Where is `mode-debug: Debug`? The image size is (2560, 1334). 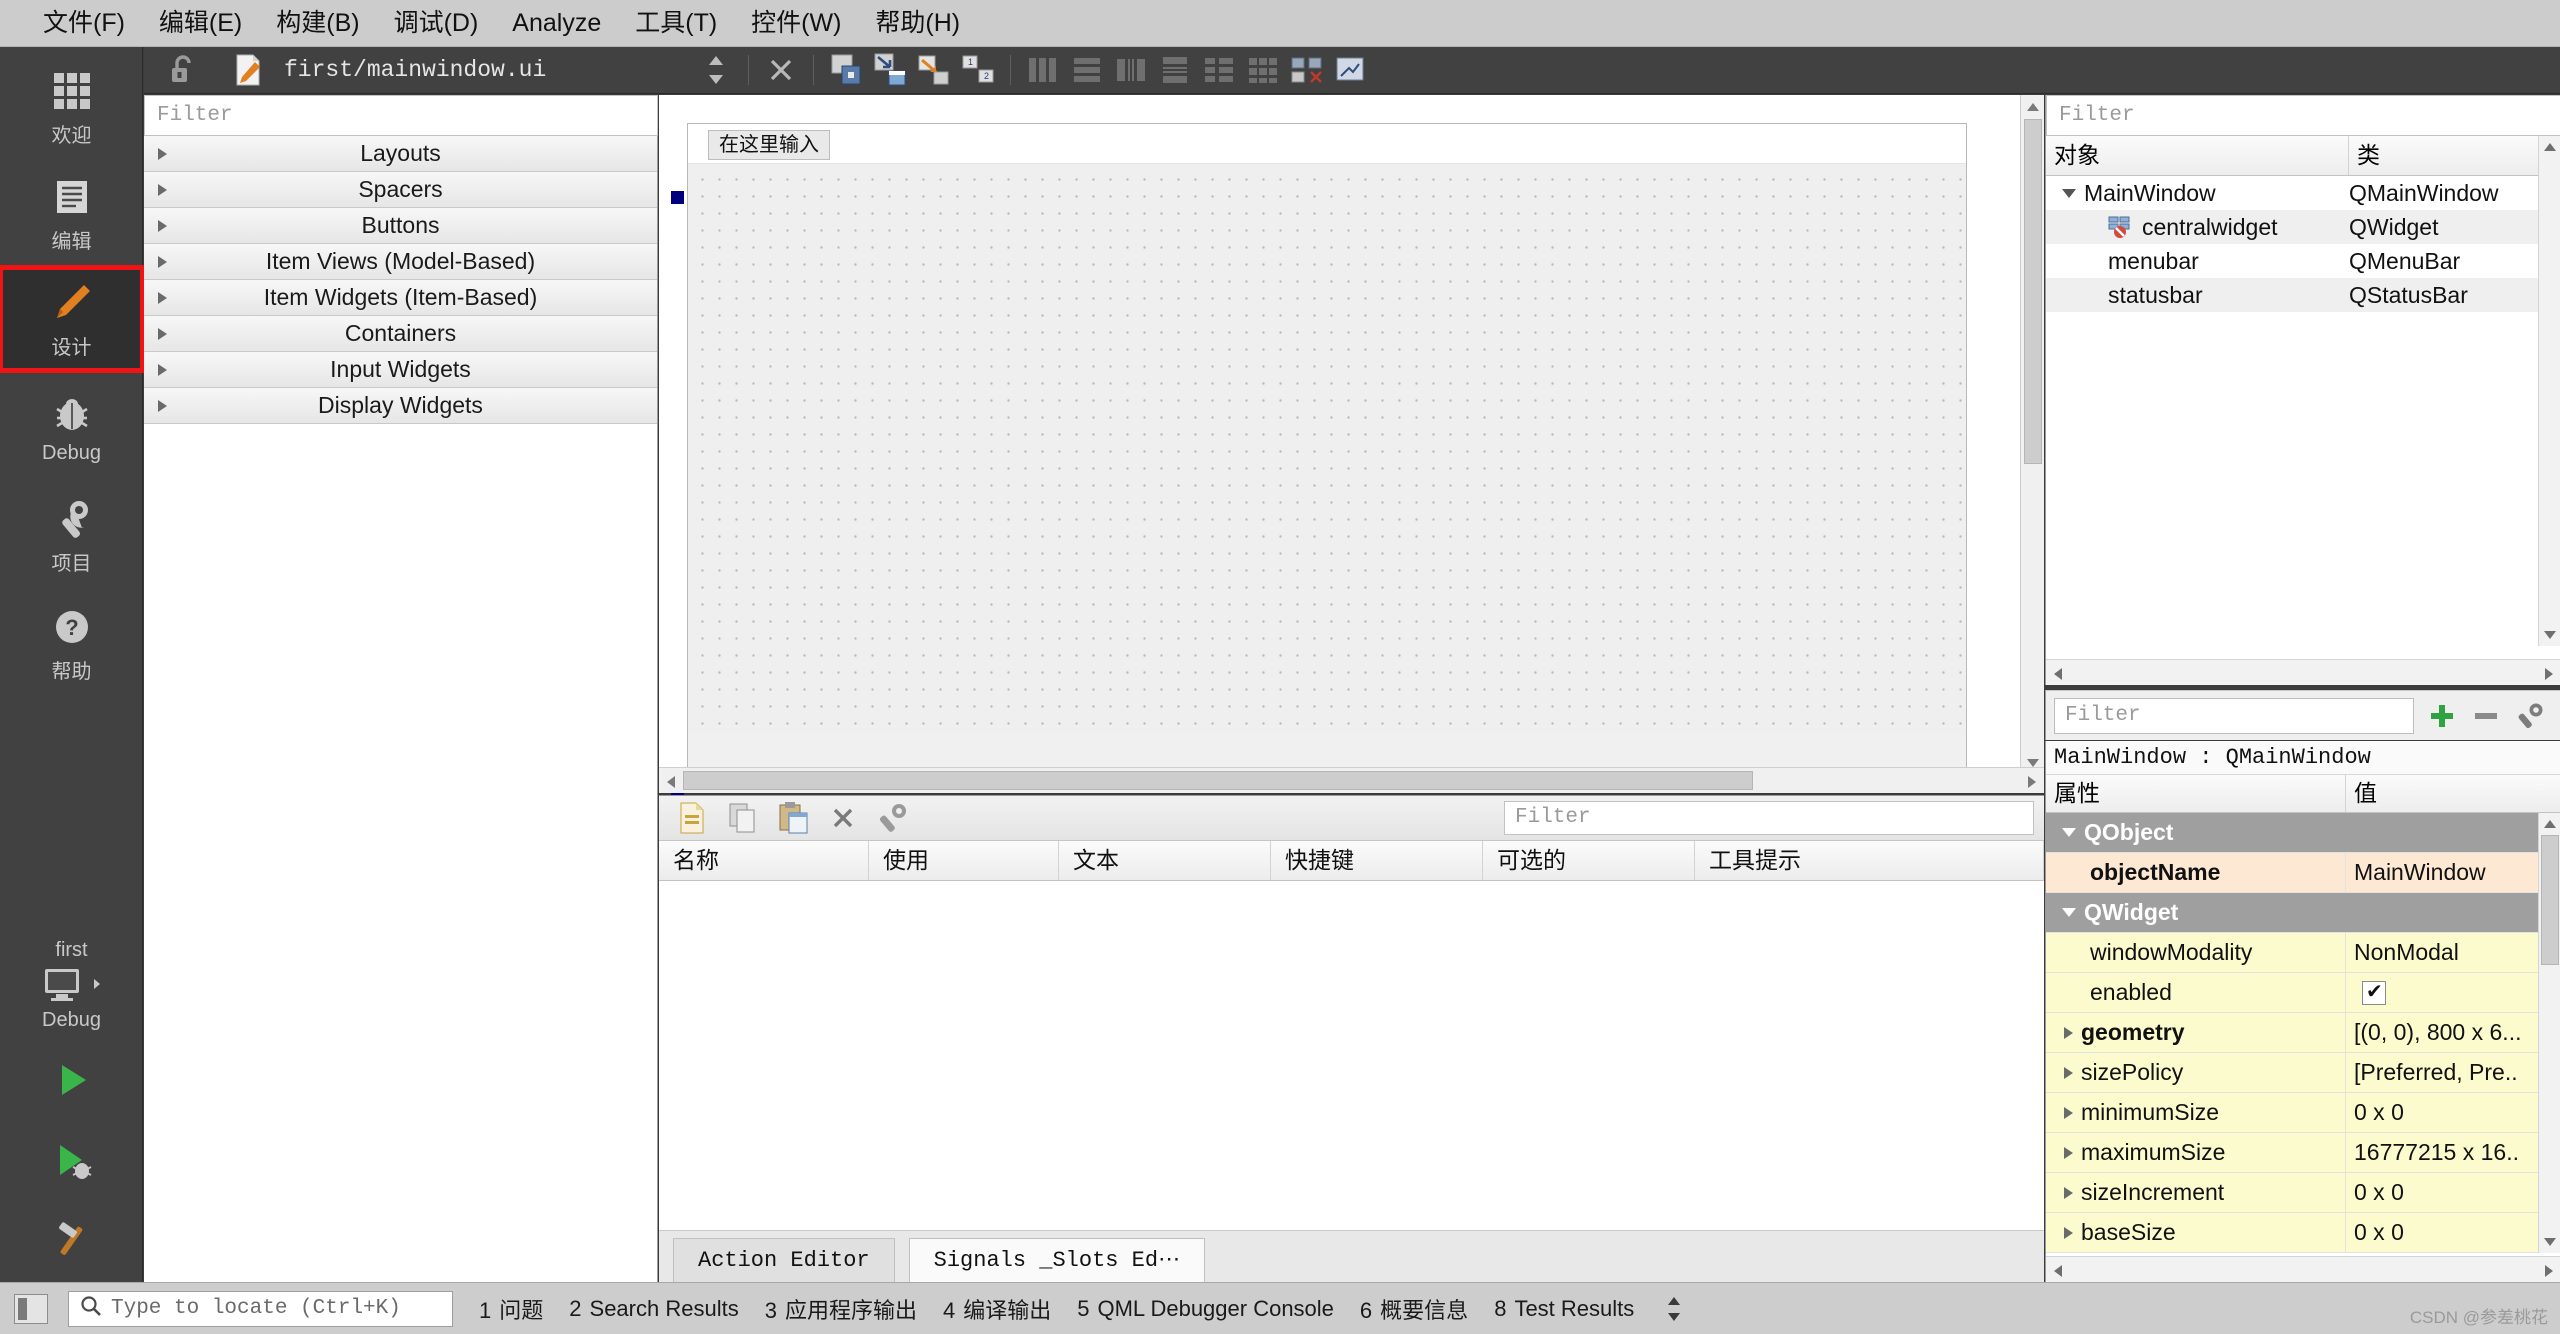 mode-debug: Debug is located at coordinates (71, 427).